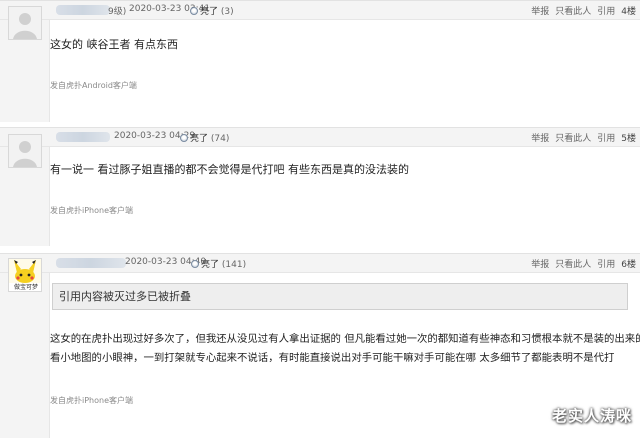 This screenshot has width=640, height=438. What do you see at coordinates (234, 265) in the screenshot?
I see `light-count: (141)` at bounding box center [234, 265].